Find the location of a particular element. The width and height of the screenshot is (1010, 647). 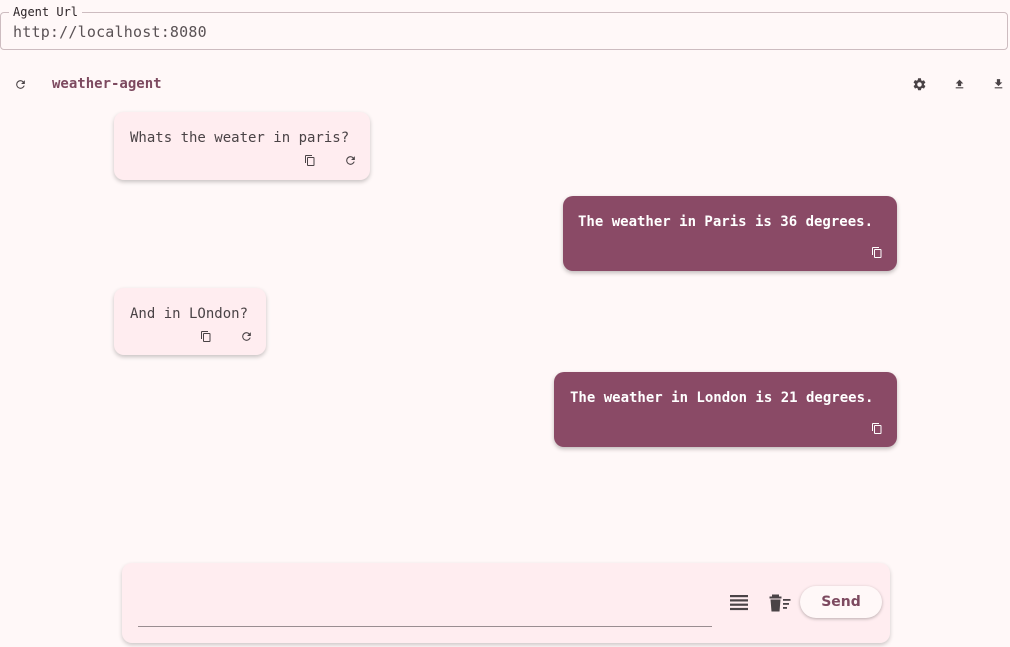

agent-name: weather-agent is located at coordinates (107, 84).